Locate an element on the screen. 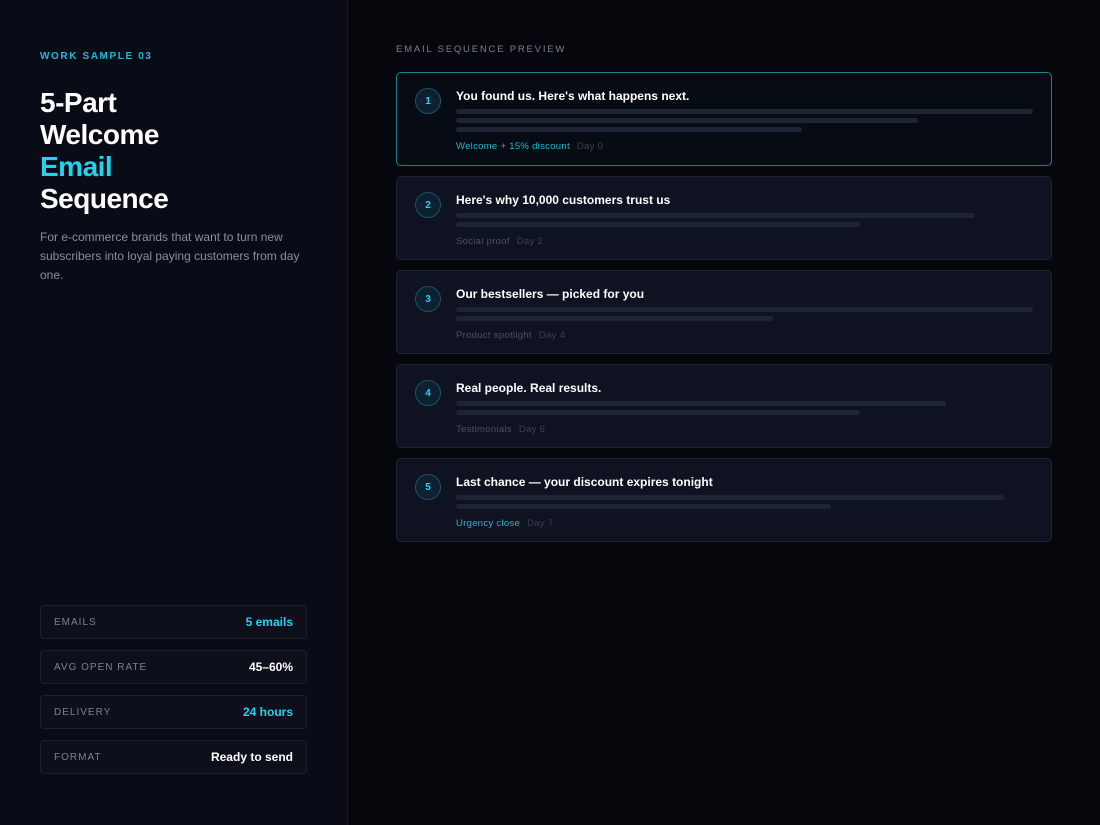 The height and width of the screenshot is (825, 1100). email-number-badge: 3 is located at coordinates (428, 299).